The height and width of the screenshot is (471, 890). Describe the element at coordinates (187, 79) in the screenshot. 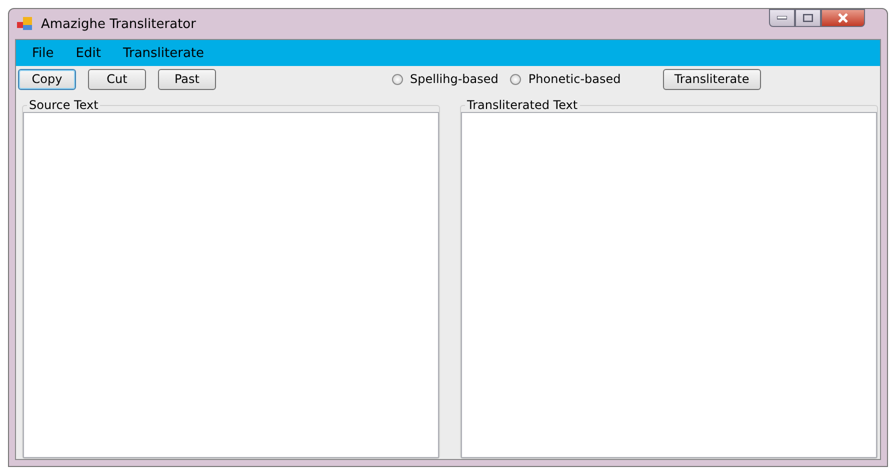

I see `toolbar-button: Past` at that location.